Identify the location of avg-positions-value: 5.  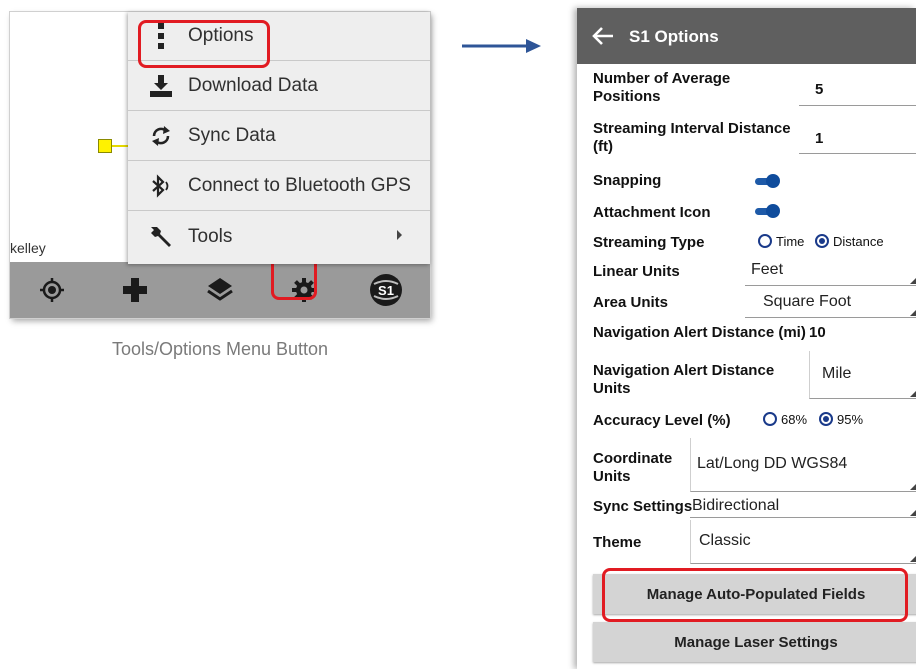
(819, 89).